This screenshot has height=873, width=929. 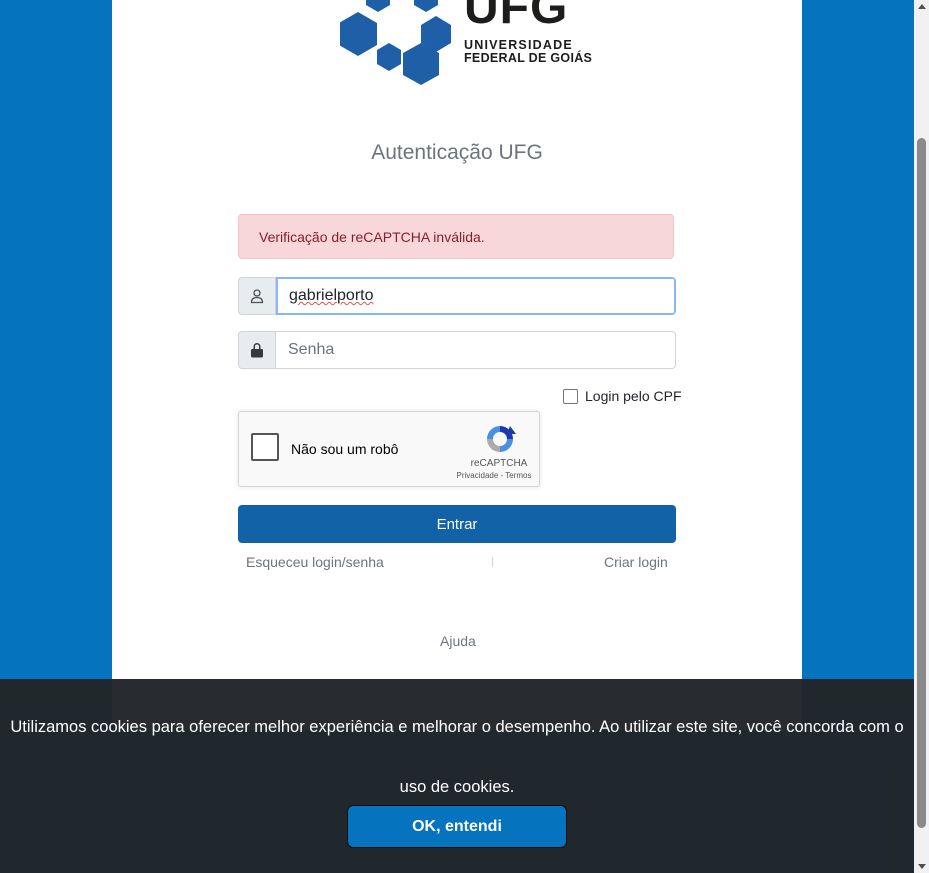 What do you see at coordinates (476, 350) in the screenshot?
I see `password-input` at bounding box center [476, 350].